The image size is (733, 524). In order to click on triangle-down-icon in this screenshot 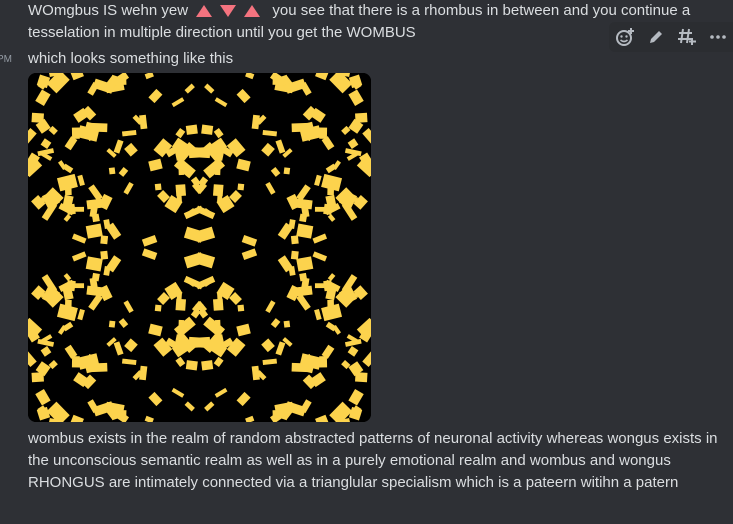, I will do `click(228, 11)`.